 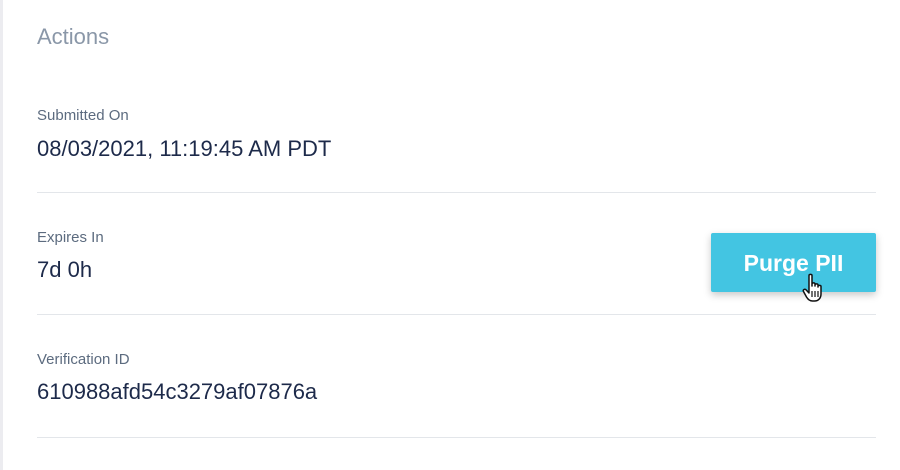 I want to click on expires-in-value: 7d 0h, so click(x=65, y=269).